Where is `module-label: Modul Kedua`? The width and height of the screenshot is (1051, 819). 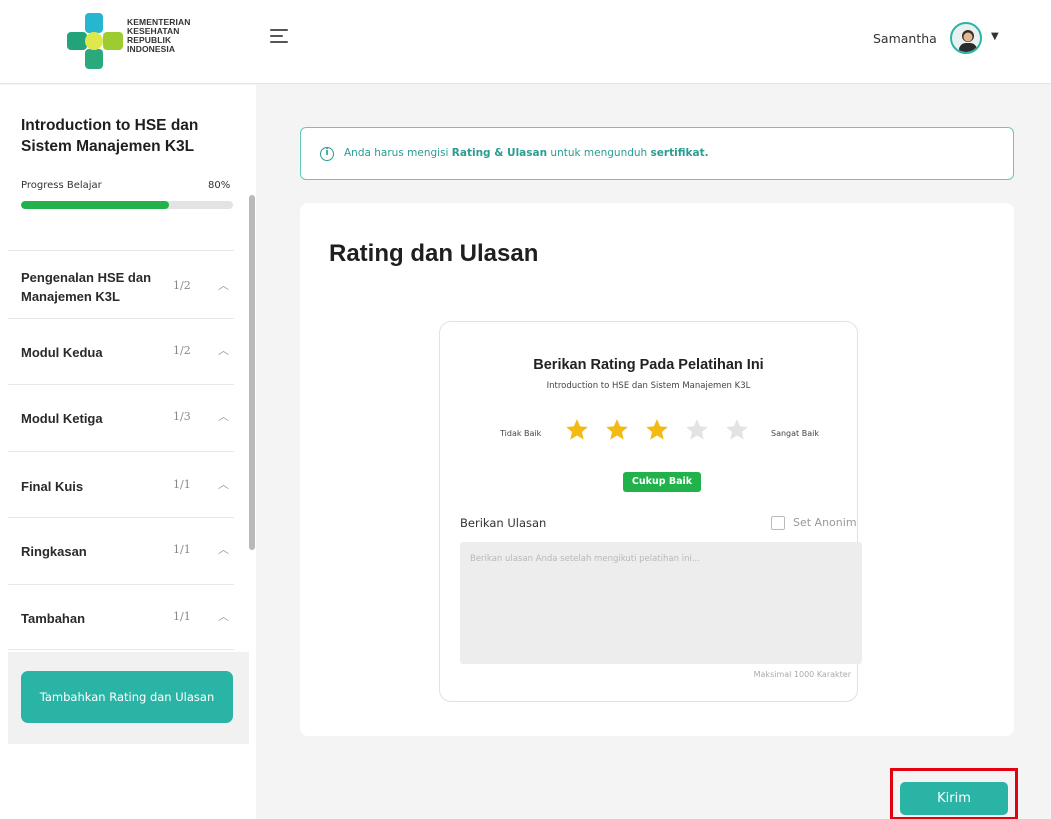
module-label: Modul Kedua is located at coordinates (62, 352).